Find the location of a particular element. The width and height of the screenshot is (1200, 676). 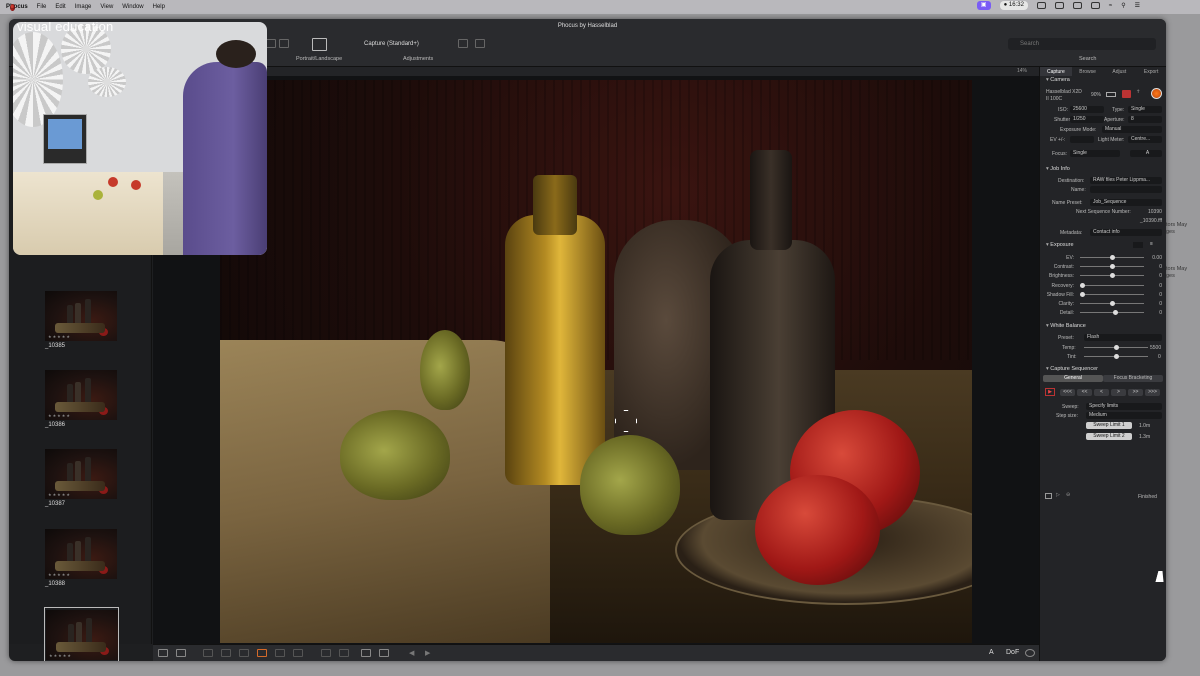

exposure-version-select is located at coordinates (1138, 245).